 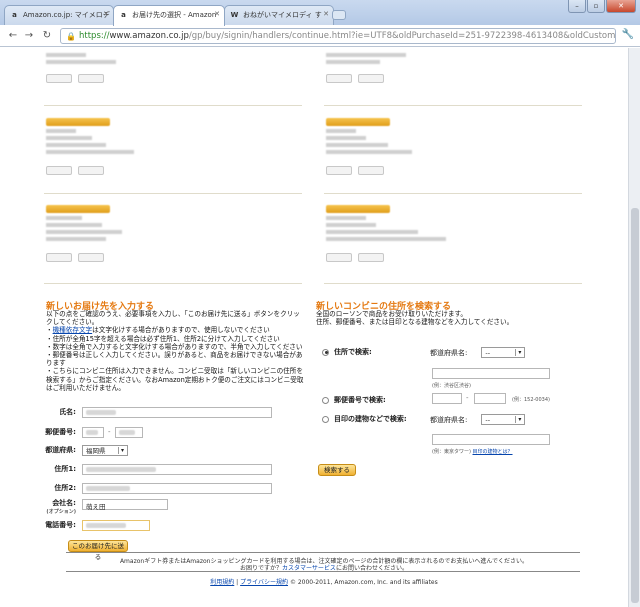 What do you see at coordinates (174, 346) in the screenshot?
I see `instruction-line: ・数字は全角で入力すると文字化けする場合がありますので、半角で入力してください` at bounding box center [174, 346].